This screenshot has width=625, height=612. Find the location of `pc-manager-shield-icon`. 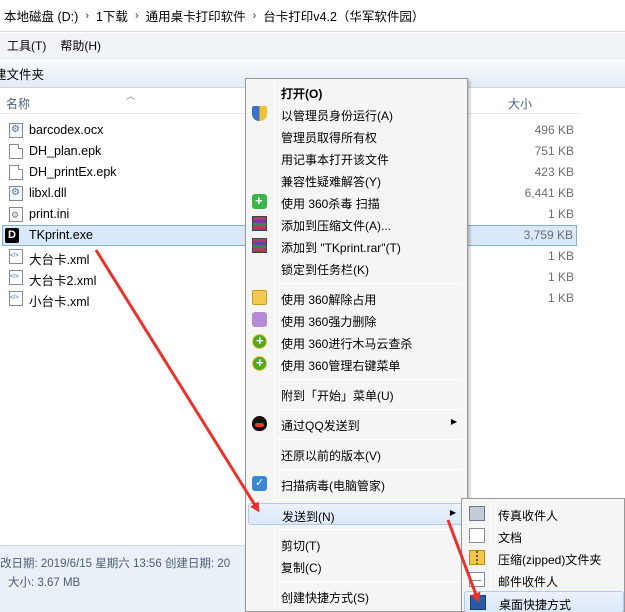

pc-manager-shield-icon is located at coordinates (259, 483).